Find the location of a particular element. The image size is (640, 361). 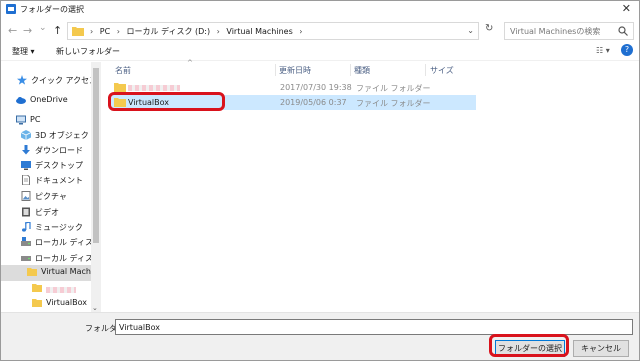

sidebar-item-virtualbox: VirtualBox is located at coordinates (47, 303).